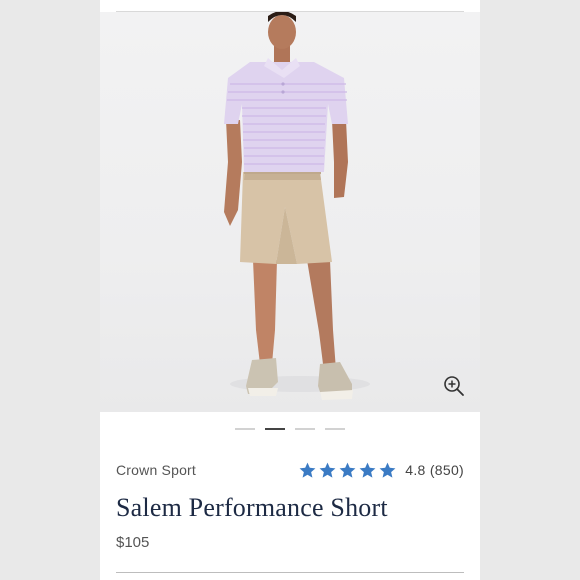 The image size is (580, 580). What do you see at coordinates (290, 429) in the screenshot?
I see `gallery-pagination` at bounding box center [290, 429].